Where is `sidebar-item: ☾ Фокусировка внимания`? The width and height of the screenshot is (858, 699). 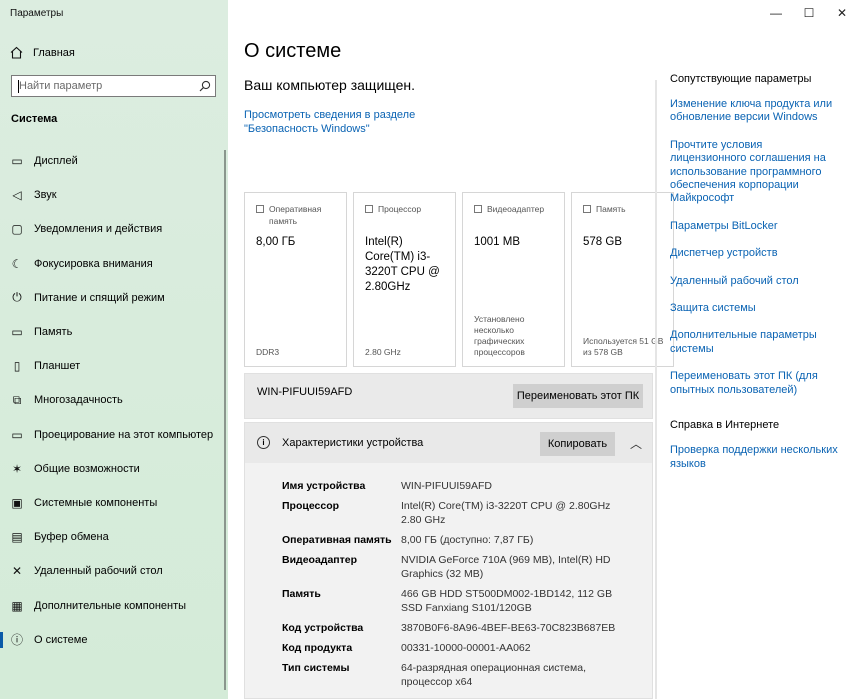 sidebar-item: ☾ Фокусировка внимания is located at coordinates (114, 264).